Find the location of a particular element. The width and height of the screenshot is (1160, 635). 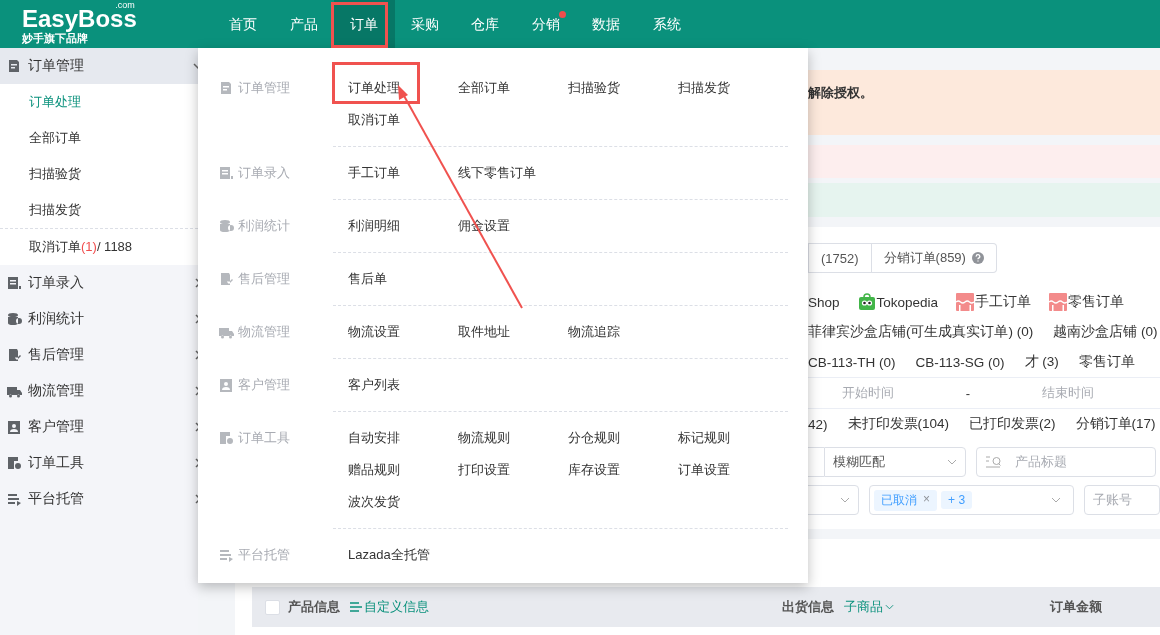

more-tags-badge: + 3 is located at coordinates (957, 500).